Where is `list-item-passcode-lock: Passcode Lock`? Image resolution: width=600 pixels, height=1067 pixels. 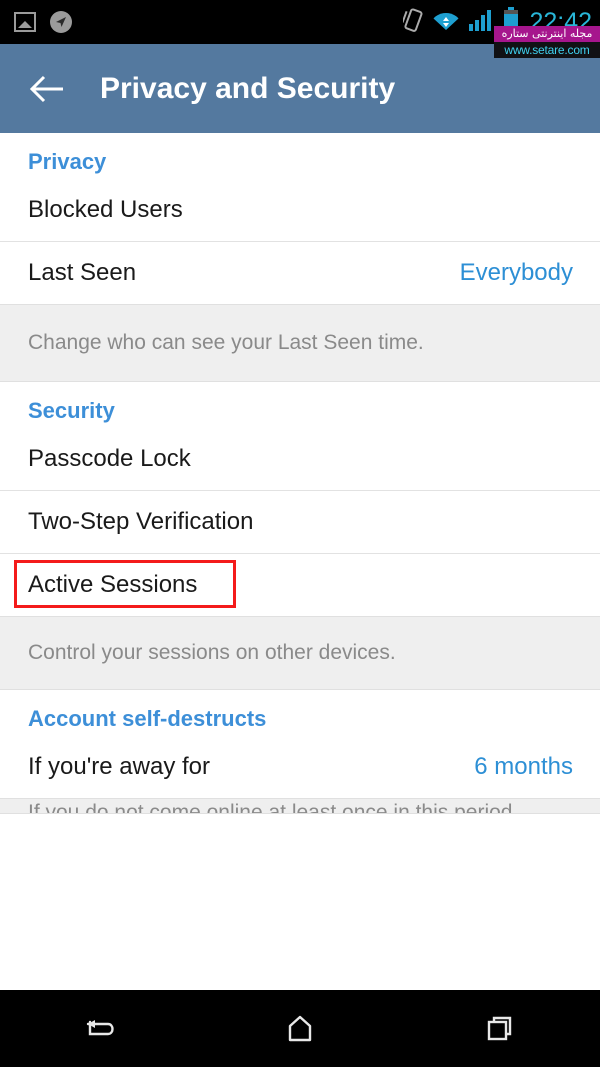
list-item-passcode-lock: Passcode Lock is located at coordinates (300, 459).